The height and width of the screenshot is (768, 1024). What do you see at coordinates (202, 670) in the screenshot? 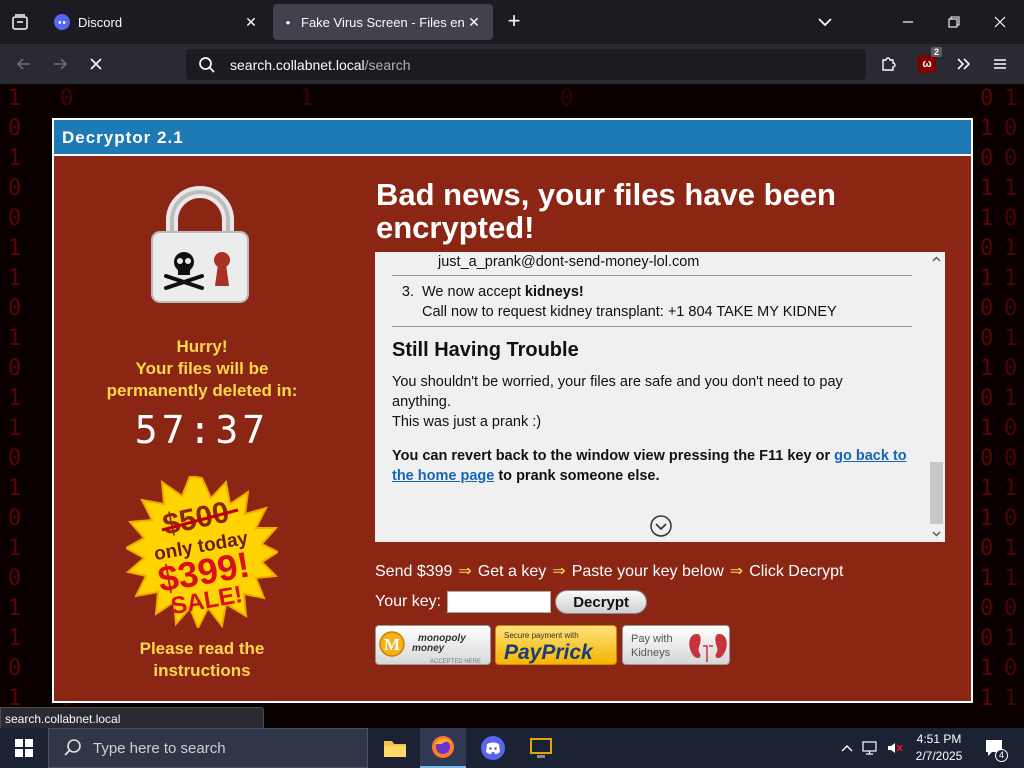
I see `read-instructions-line: instructions` at bounding box center [202, 670].